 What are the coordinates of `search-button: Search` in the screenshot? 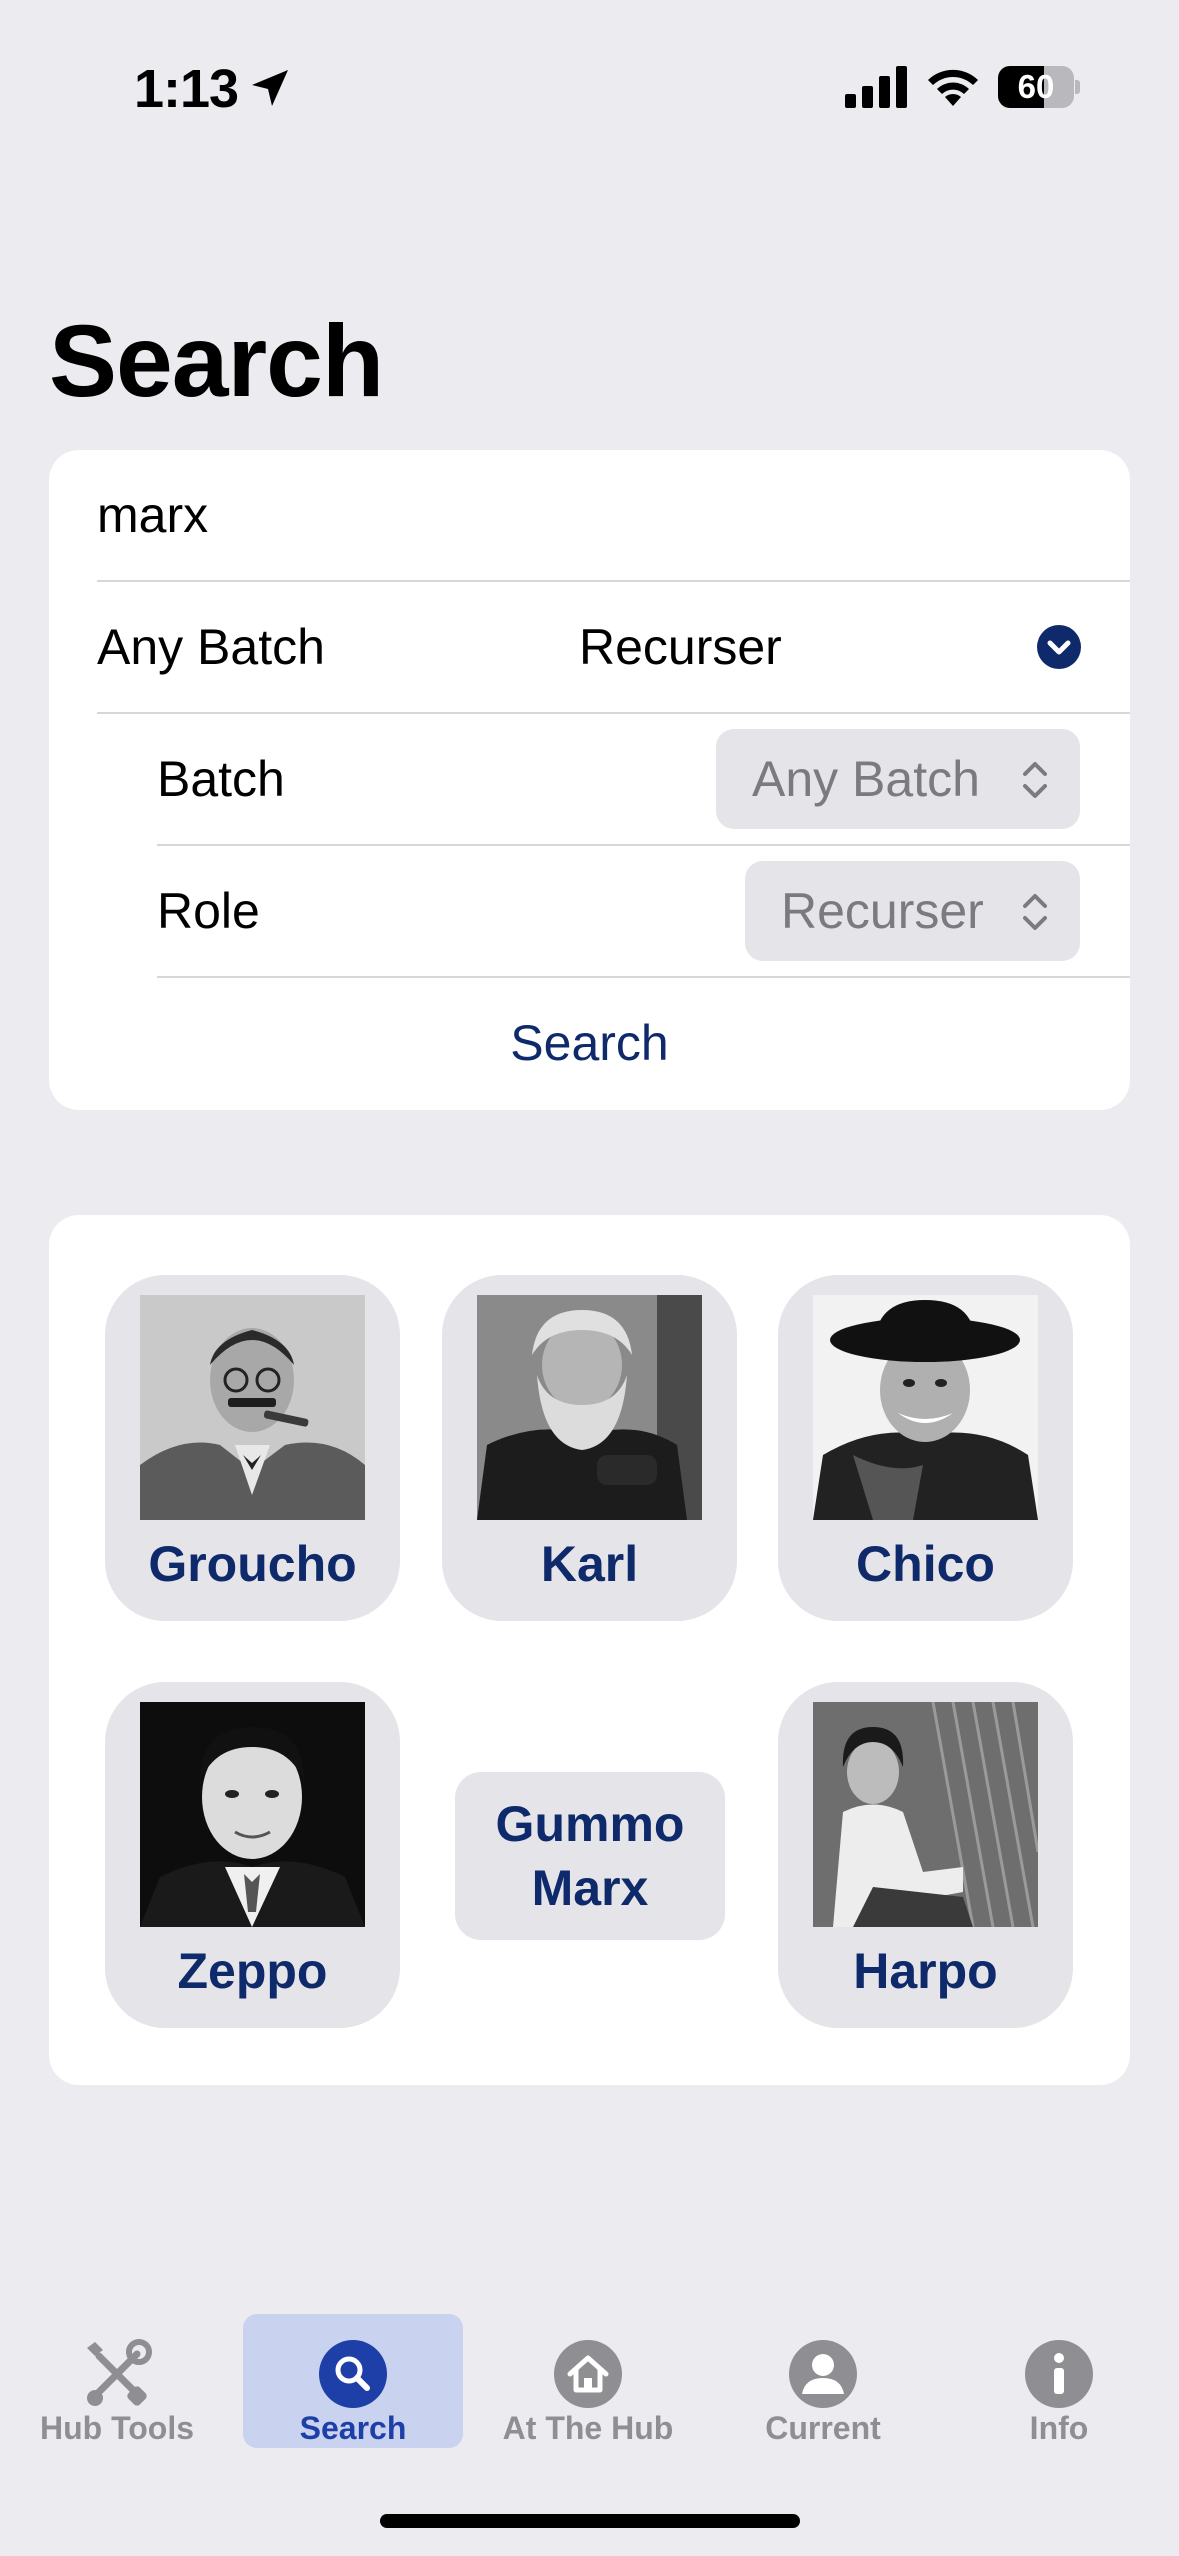 It's located at (589, 1043).